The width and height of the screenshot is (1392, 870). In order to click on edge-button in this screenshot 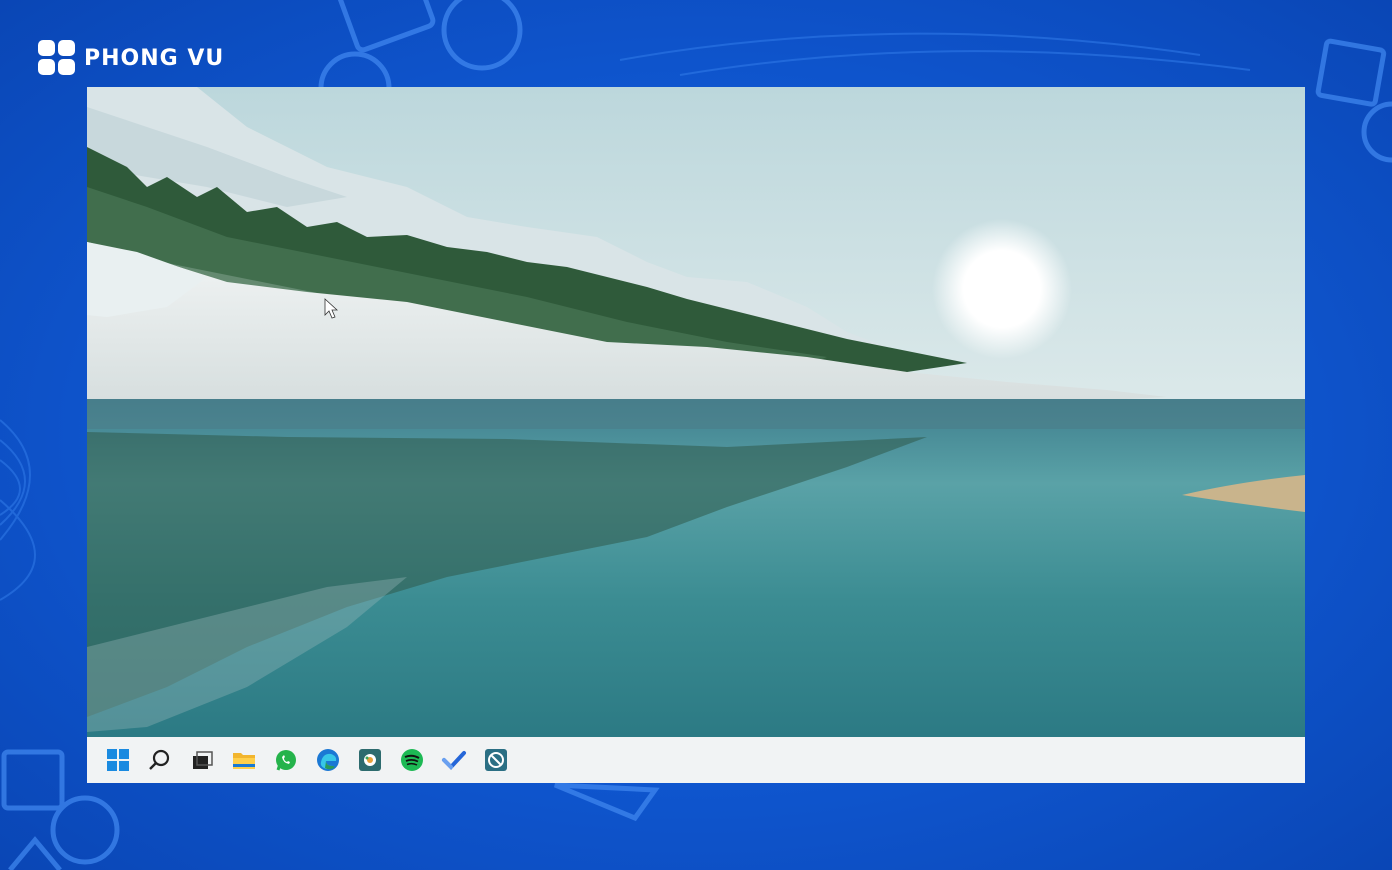, I will do `click(328, 760)`.